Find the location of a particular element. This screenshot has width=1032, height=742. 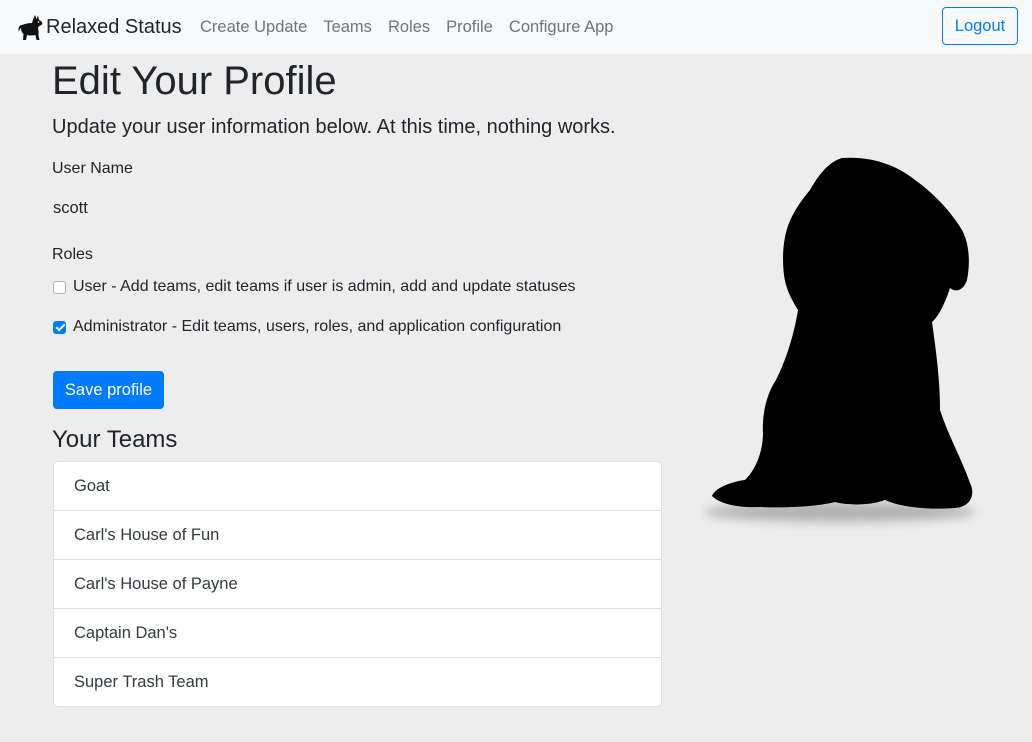

page-title: Edit Your Profile is located at coordinates (194, 81).